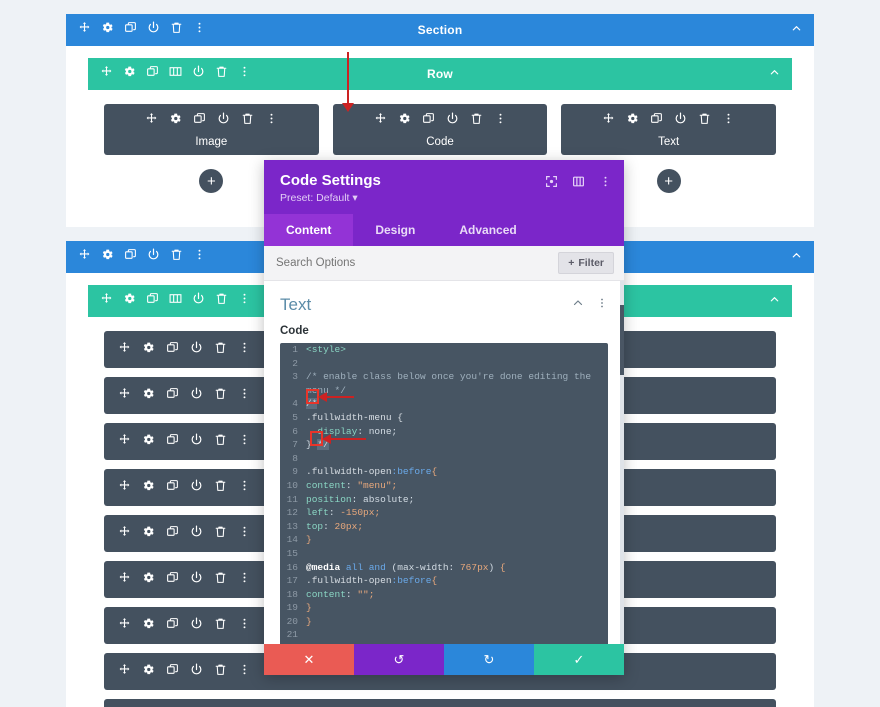 This screenshot has height=707, width=880. What do you see at coordinates (444, 622) in the screenshot?
I see `code-line: 20}` at bounding box center [444, 622].